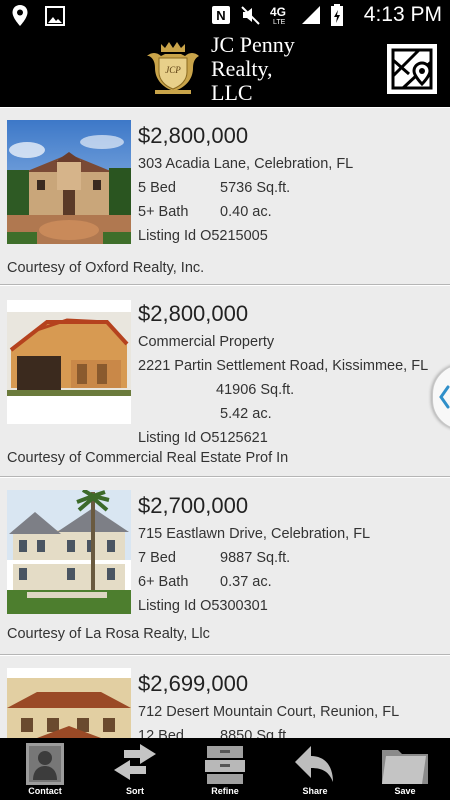 This screenshot has height=800, width=450. Describe the element at coordinates (255, 733) in the screenshot. I see `listing-sqft: 8850 Sq.ft.` at that location.